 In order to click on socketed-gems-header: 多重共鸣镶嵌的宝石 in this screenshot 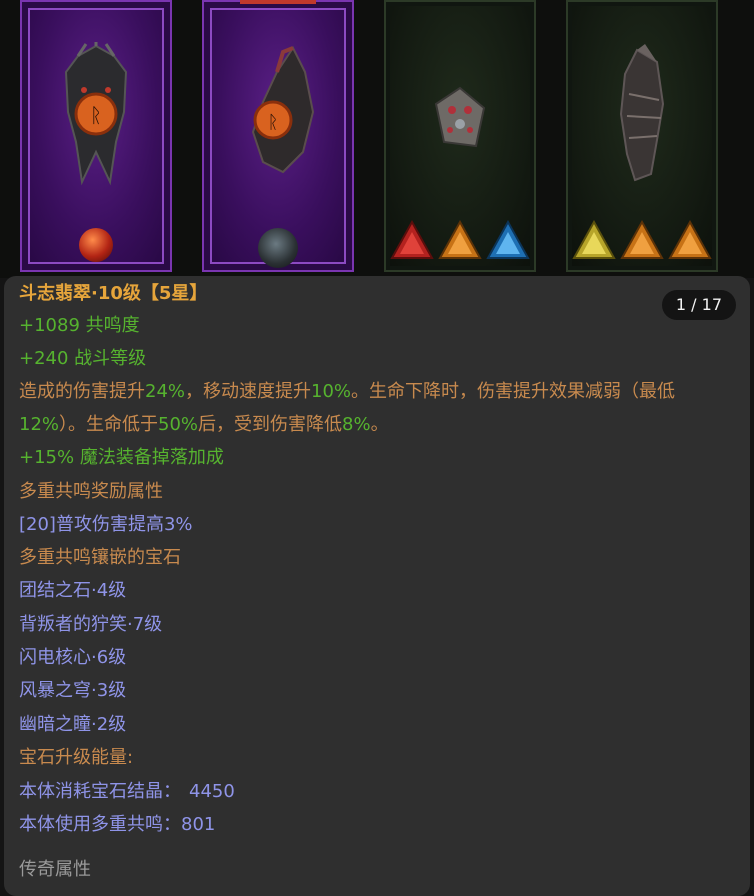, I will do `click(100, 557)`.